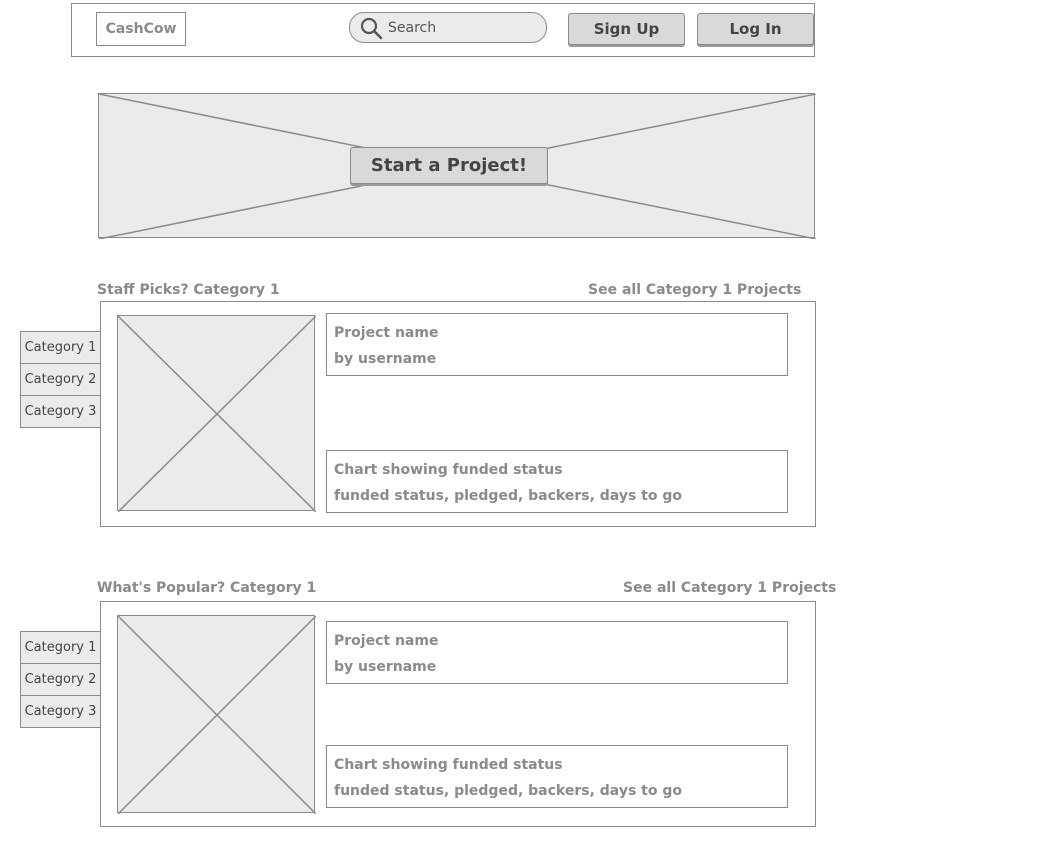  What do you see at coordinates (626, 29) in the screenshot?
I see `sign-up-button: Sign Up` at bounding box center [626, 29].